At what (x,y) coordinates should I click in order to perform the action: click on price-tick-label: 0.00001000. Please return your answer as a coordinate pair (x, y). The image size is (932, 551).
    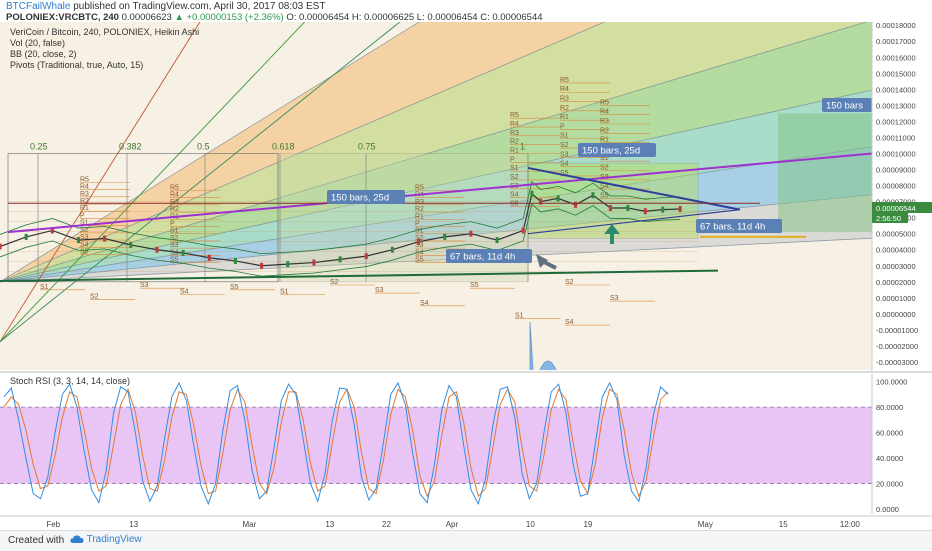
    Looking at the image, I should click on (896, 298).